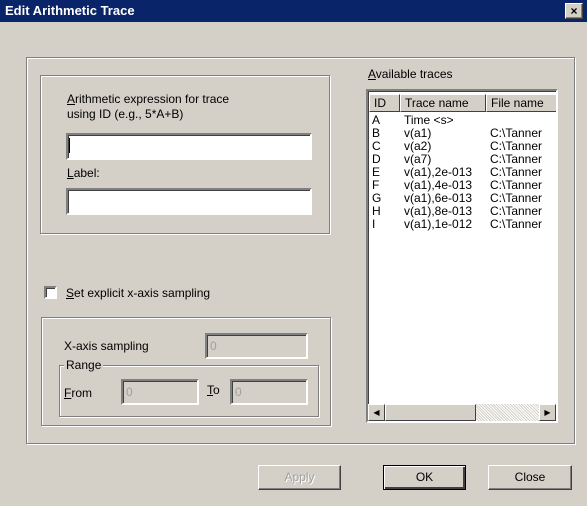 The image size is (587, 506). What do you see at coordinates (530, 477) in the screenshot?
I see `close-button: Close` at bounding box center [530, 477].